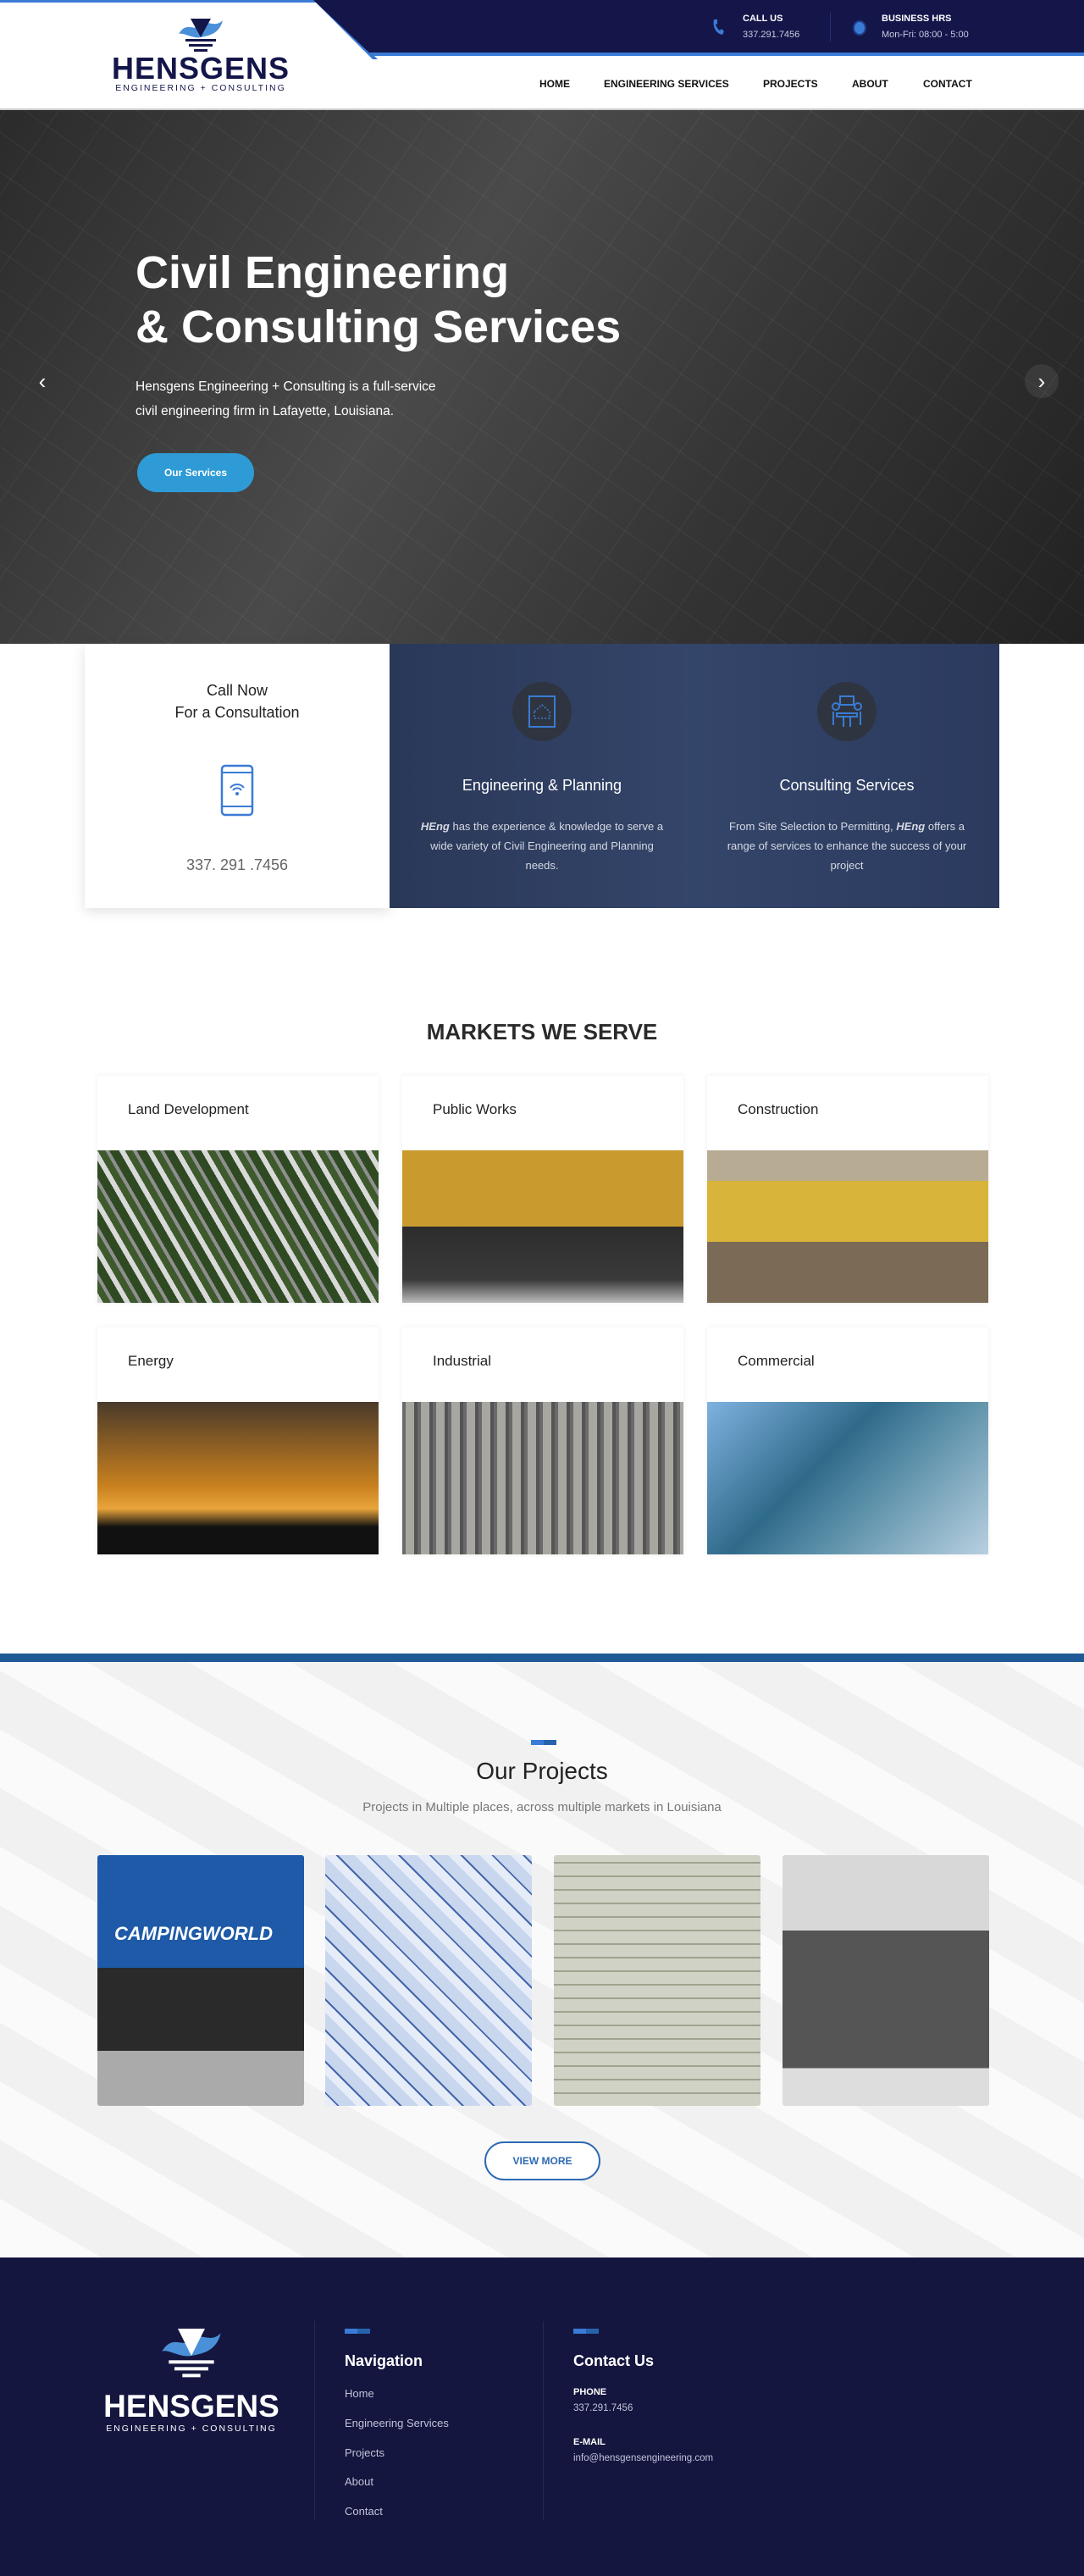 The width and height of the screenshot is (1084, 2576). Describe the element at coordinates (603, 2408) in the screenshot. I see `footer-phone: 337.291.7456` at that location.